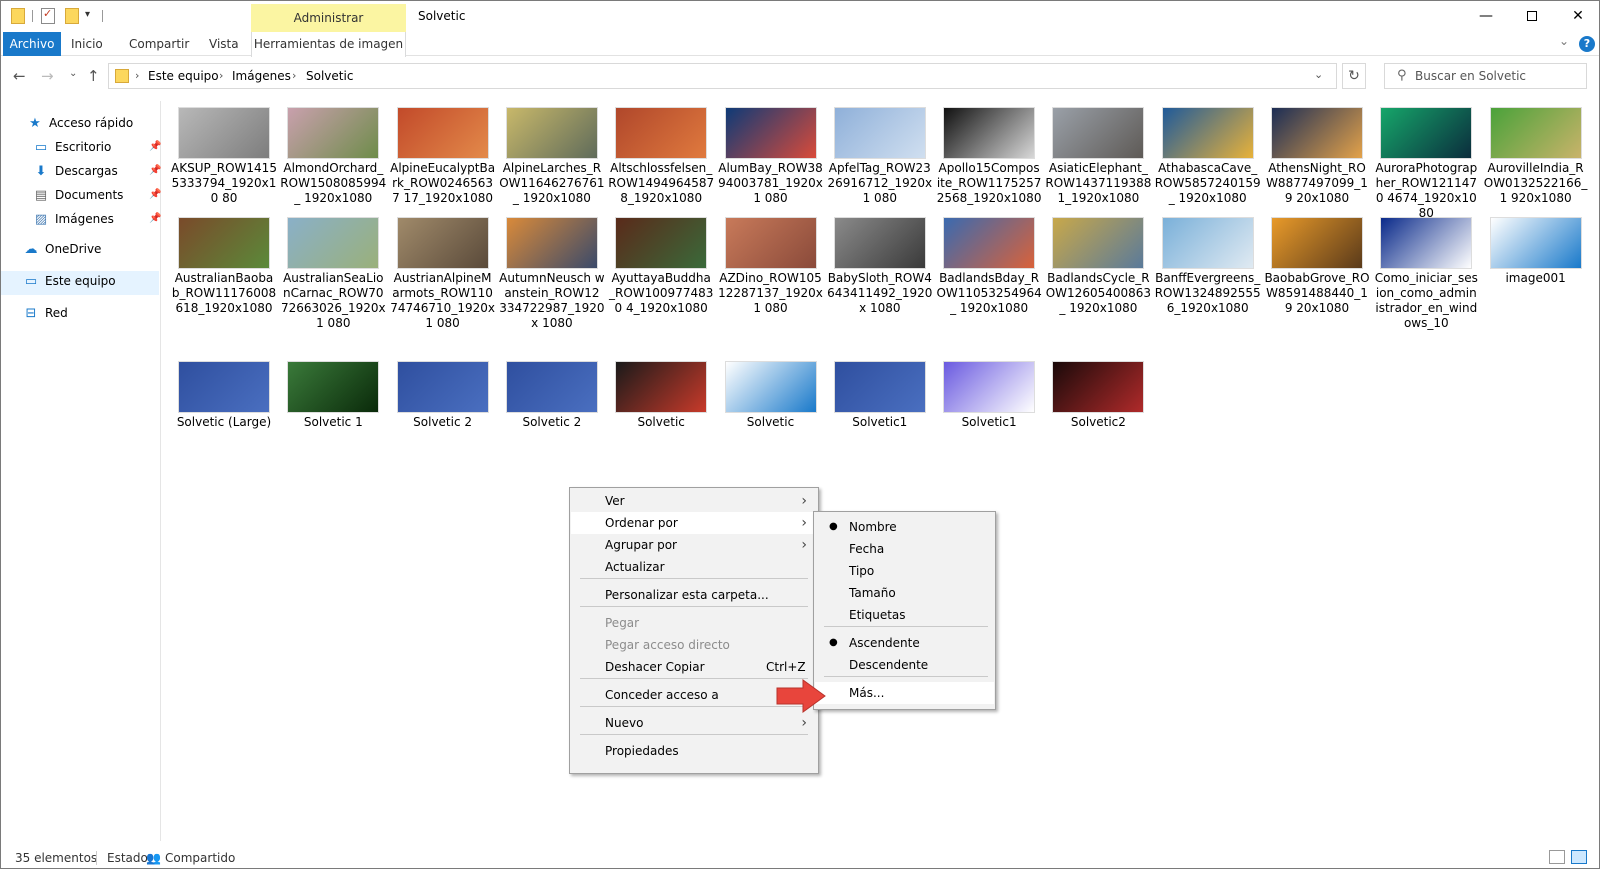 Image resolution: width=1600 pixels, height=869 pixels. I want to click on menu-item-propiedades: Propiedades, so click(694, 751).